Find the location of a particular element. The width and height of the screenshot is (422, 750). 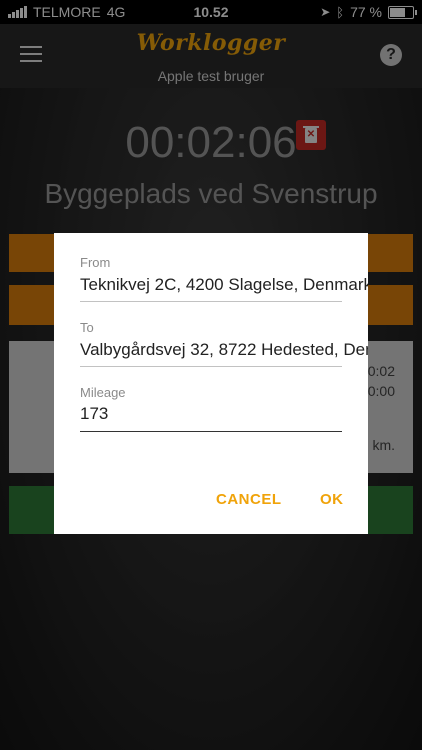

to-label: To is located at coordinates (87, 327).